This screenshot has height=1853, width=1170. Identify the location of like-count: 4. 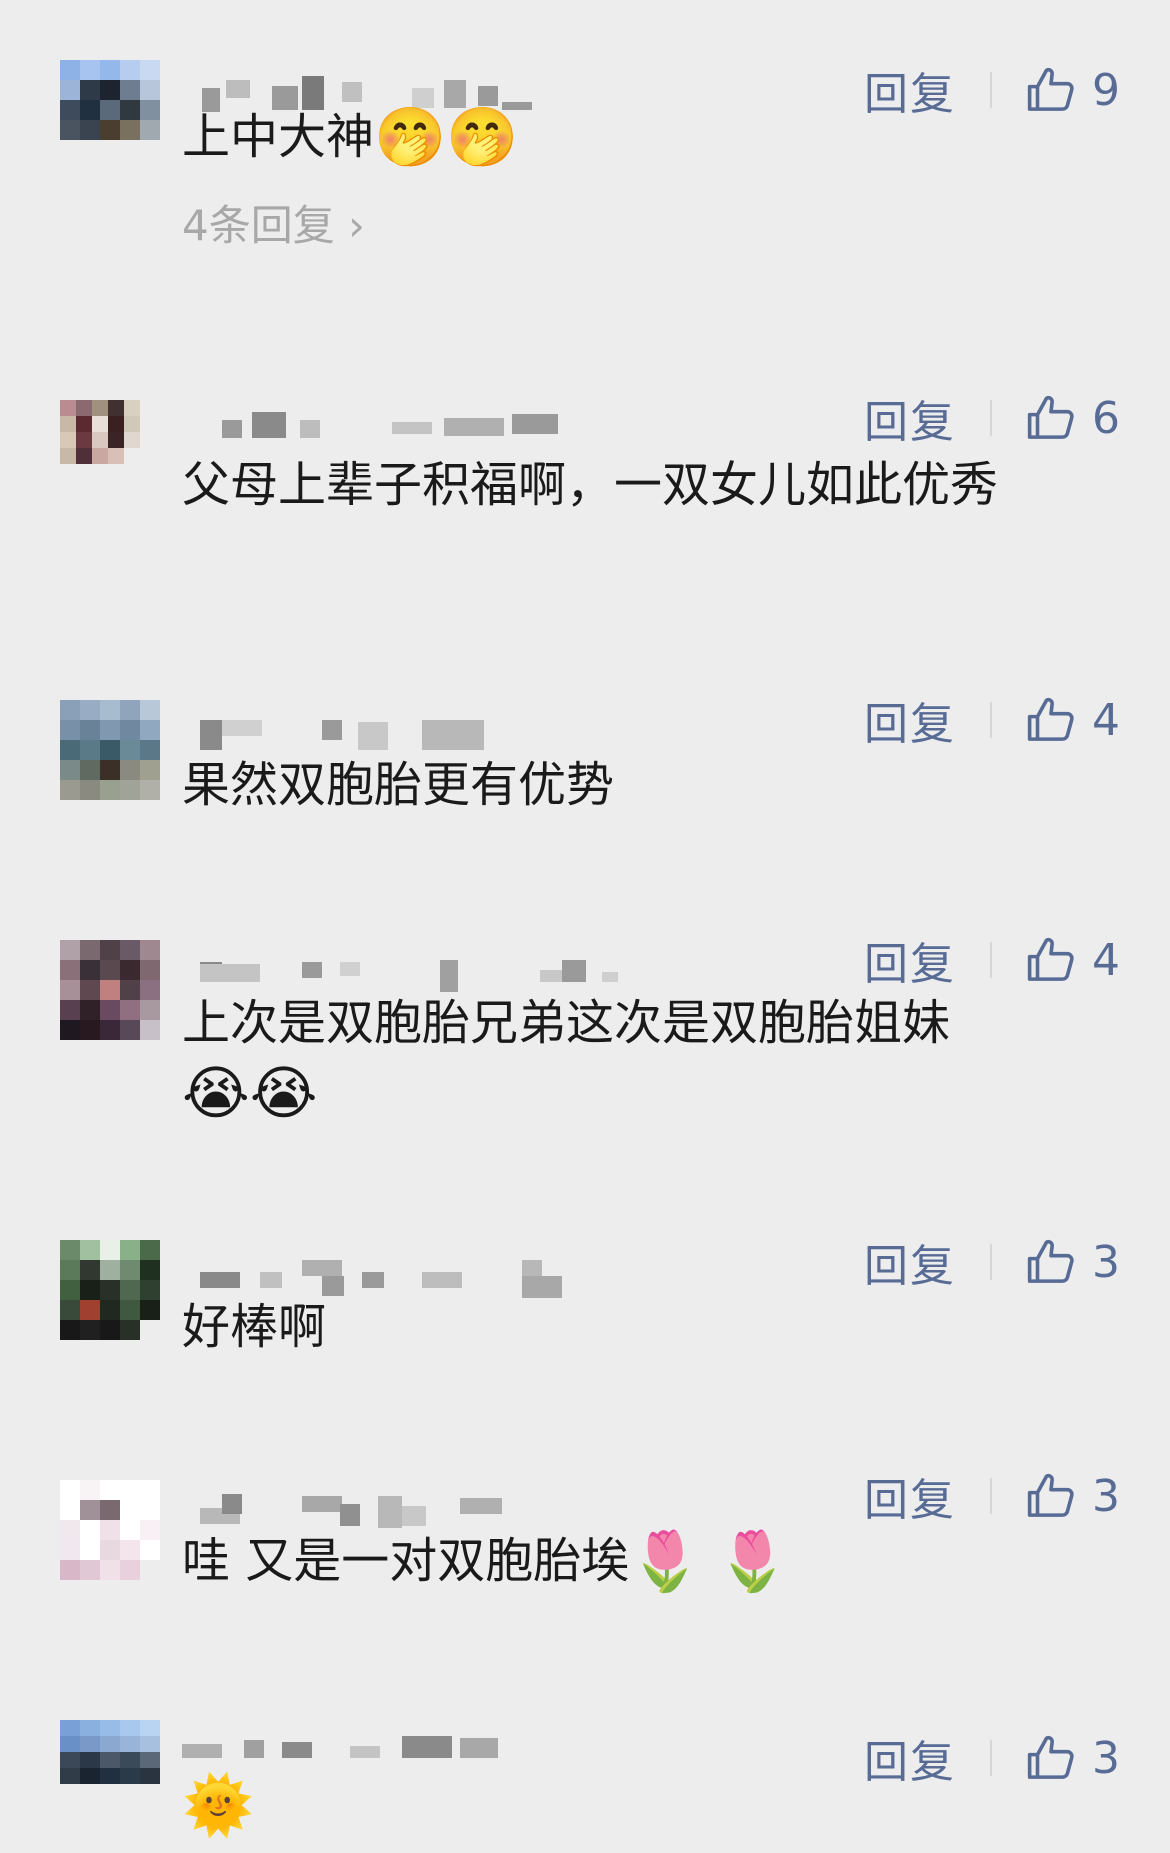
(1106, 960).